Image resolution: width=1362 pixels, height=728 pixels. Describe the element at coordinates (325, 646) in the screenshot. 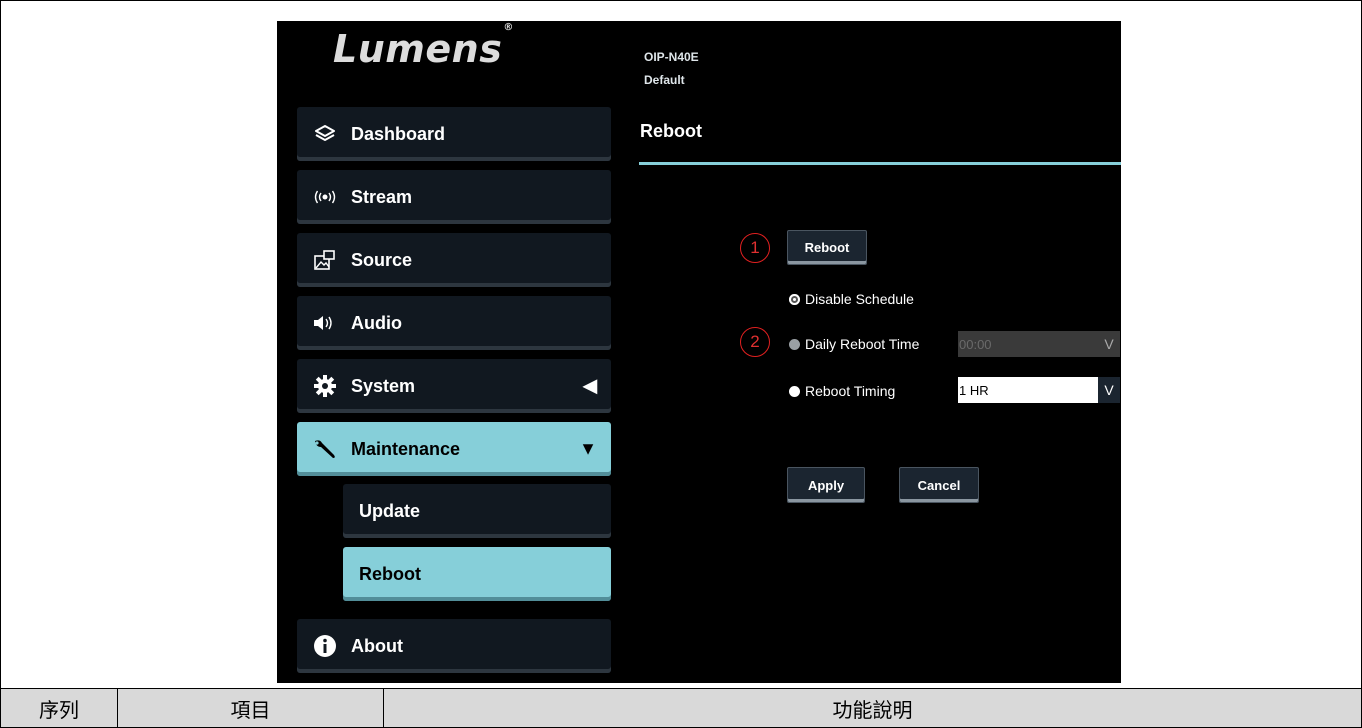

I see `info-icon` at that location.